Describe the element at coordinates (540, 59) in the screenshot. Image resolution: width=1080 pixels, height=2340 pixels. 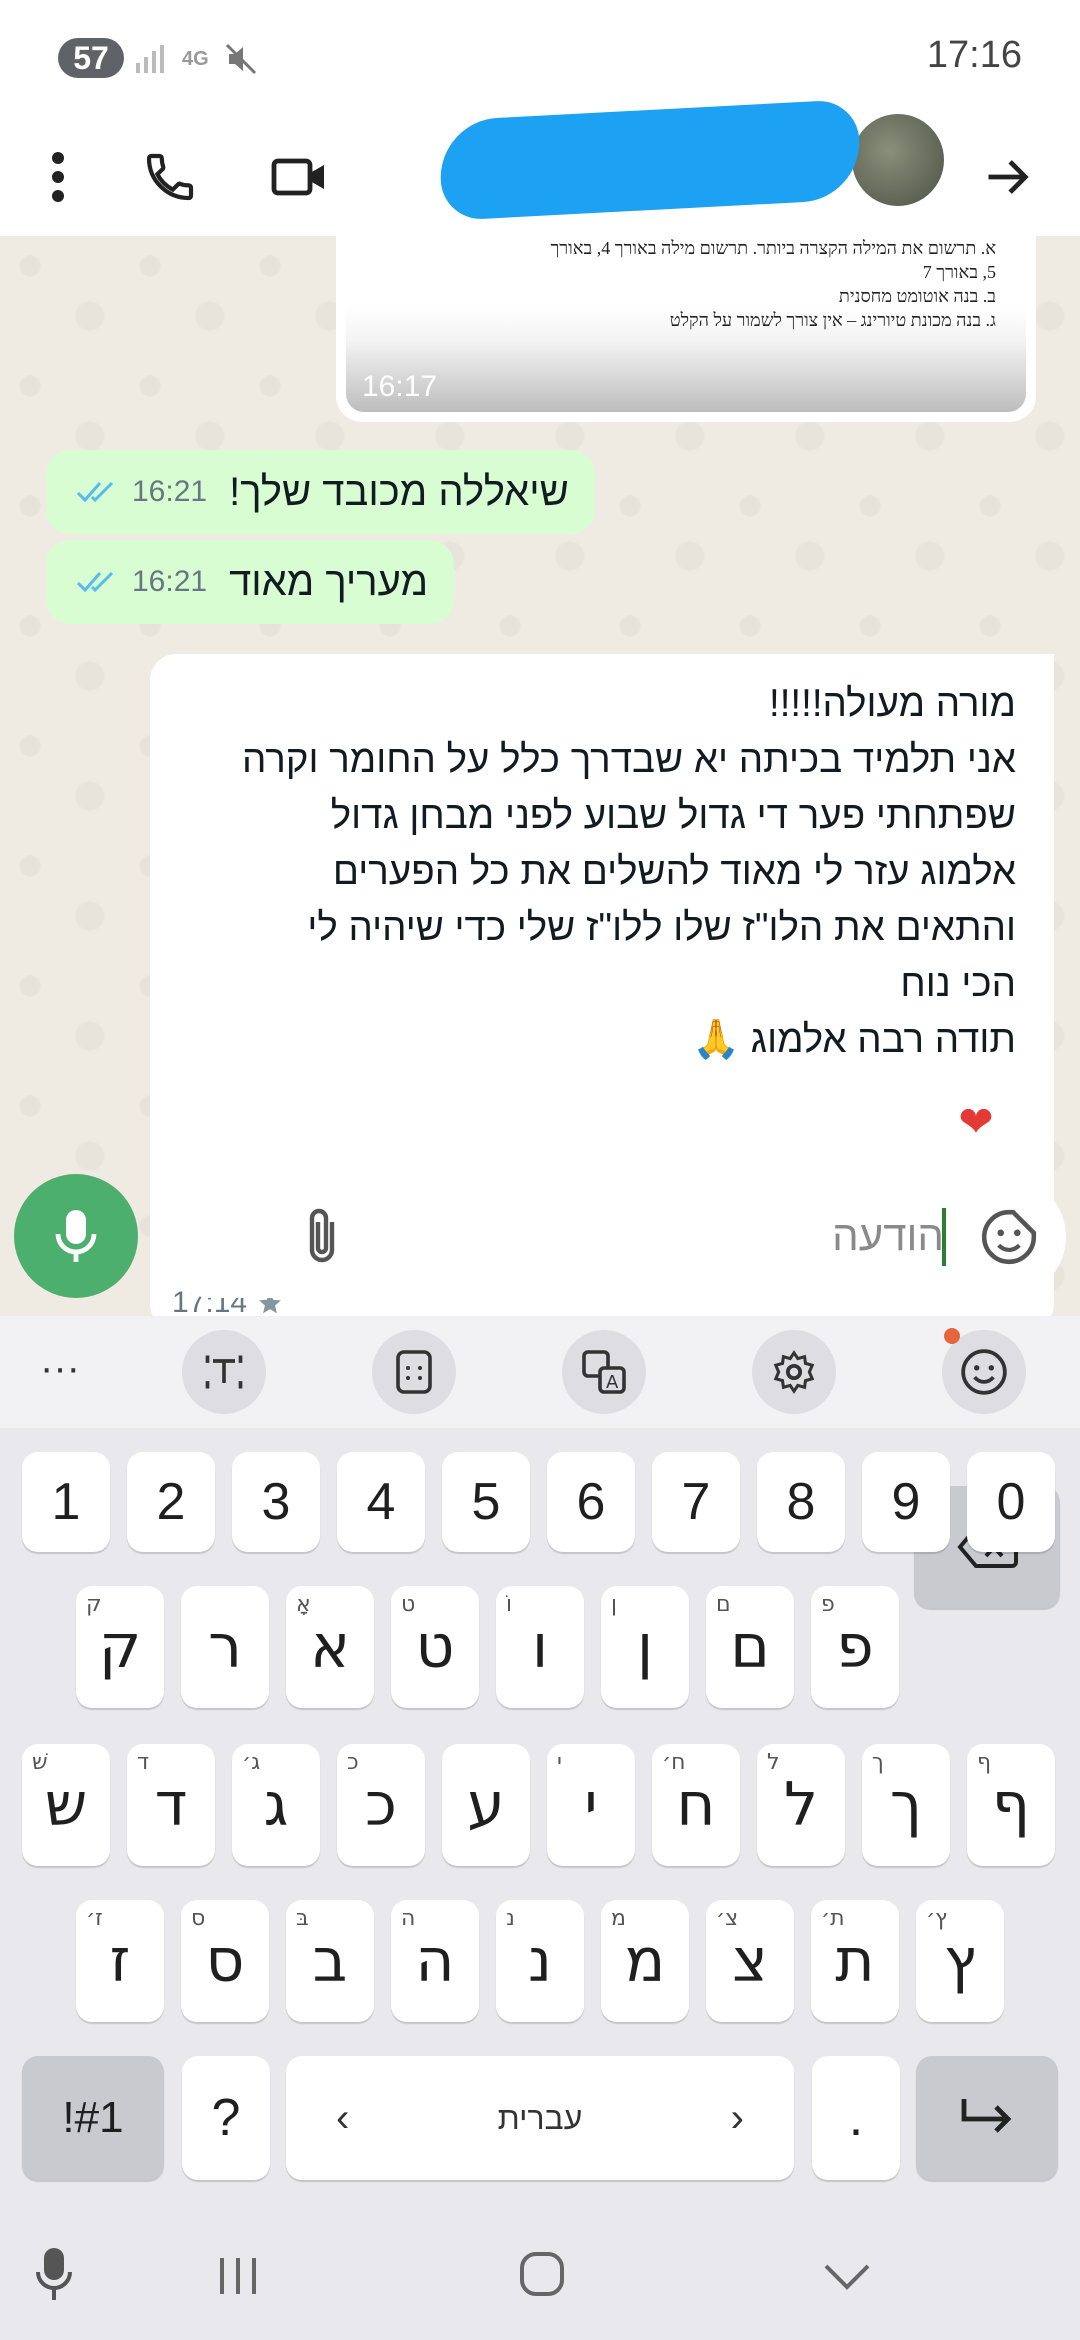
I see `status-bar: 57 4G 17:16` at that location.